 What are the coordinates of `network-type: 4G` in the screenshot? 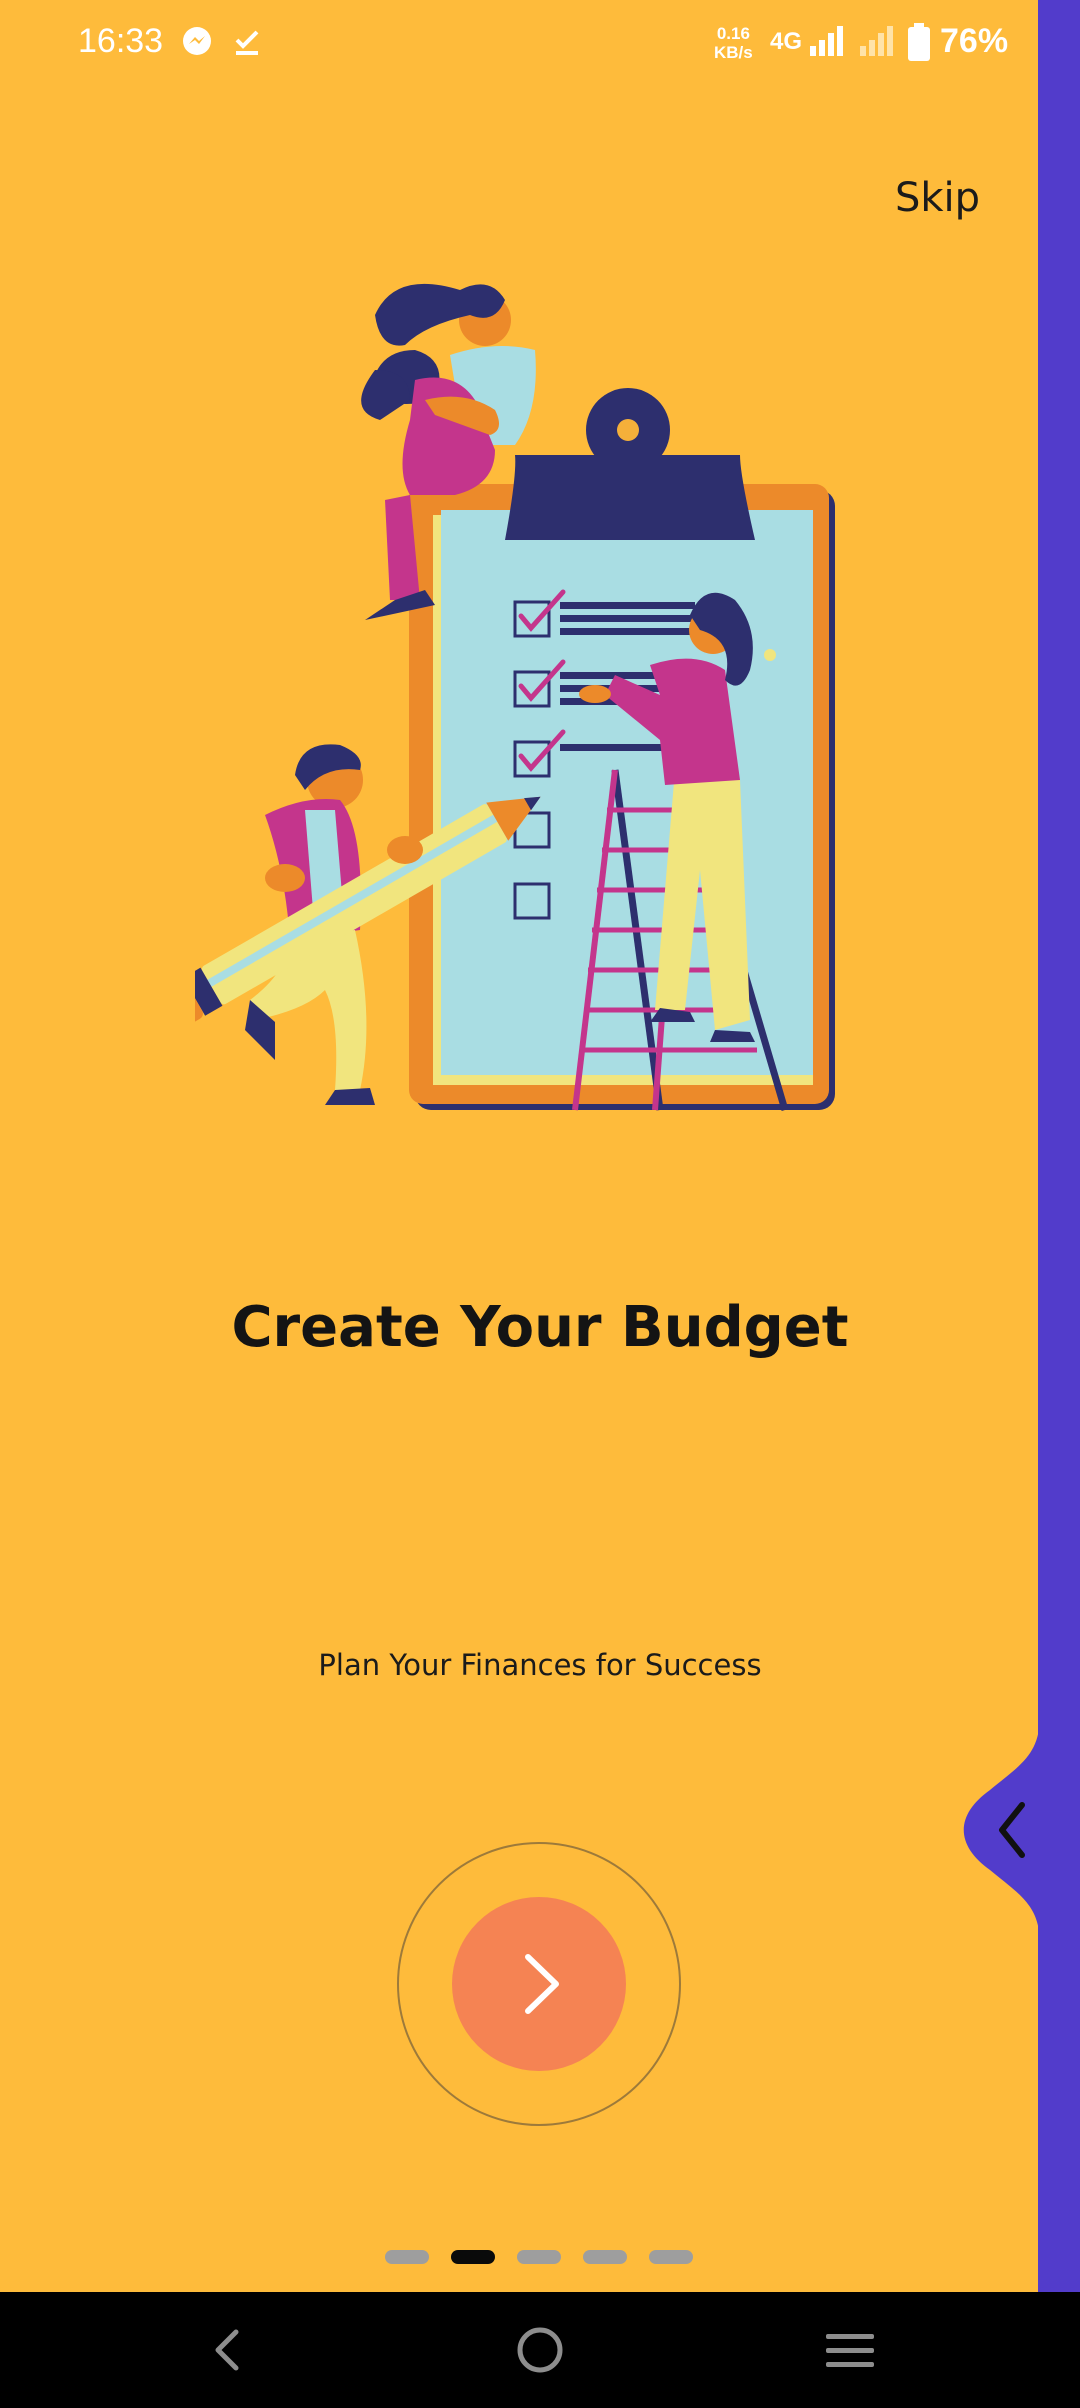 It's located at (786, 41).